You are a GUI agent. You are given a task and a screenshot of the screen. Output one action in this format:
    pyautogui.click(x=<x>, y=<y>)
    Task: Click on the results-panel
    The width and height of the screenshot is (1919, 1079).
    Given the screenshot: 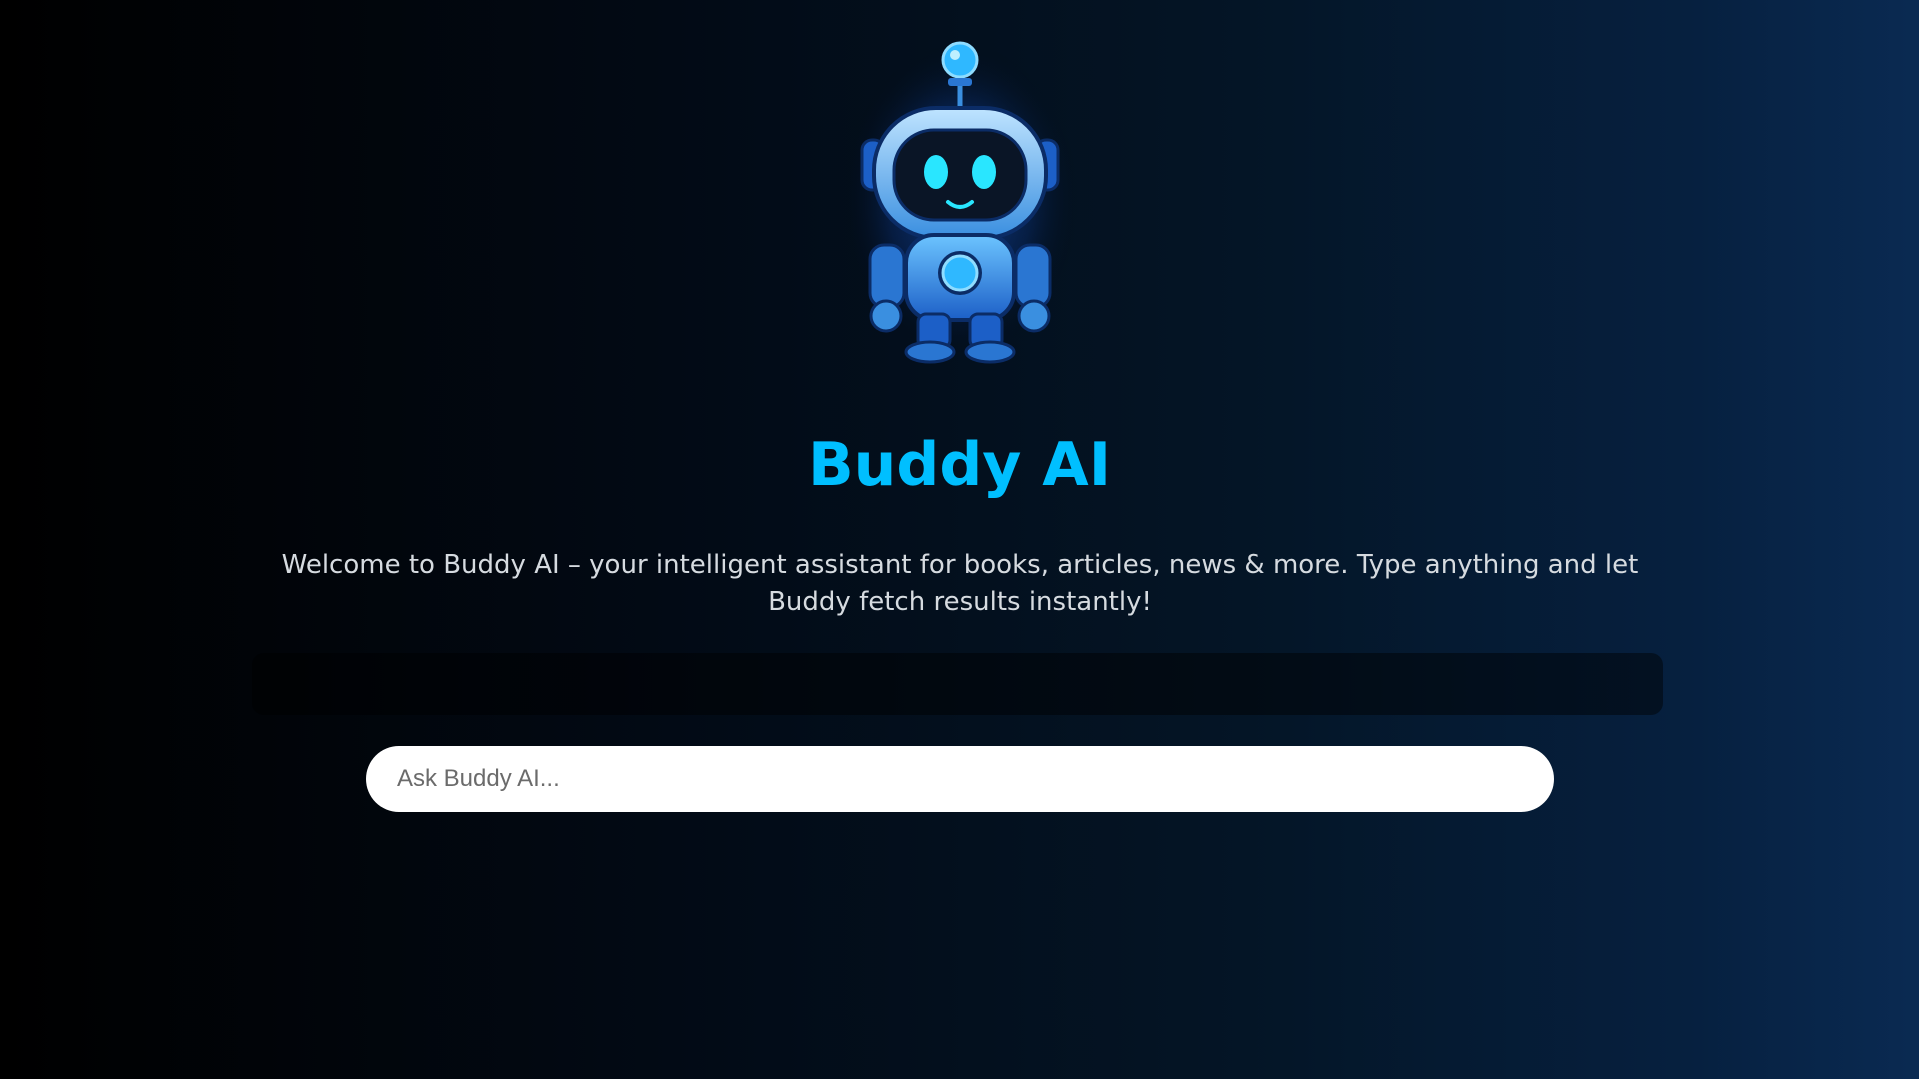 What is the action you would take?
    pyautogui.click(x=957, y=684)
    